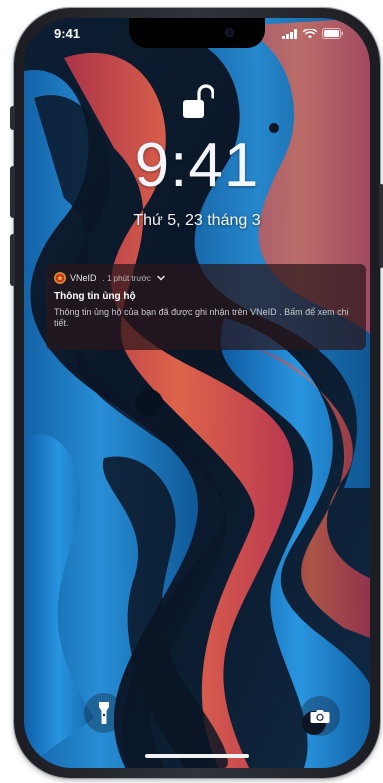 The height and width of the screenshot is (783, 383). I want to click on wifi-icon, so click(310, 33).